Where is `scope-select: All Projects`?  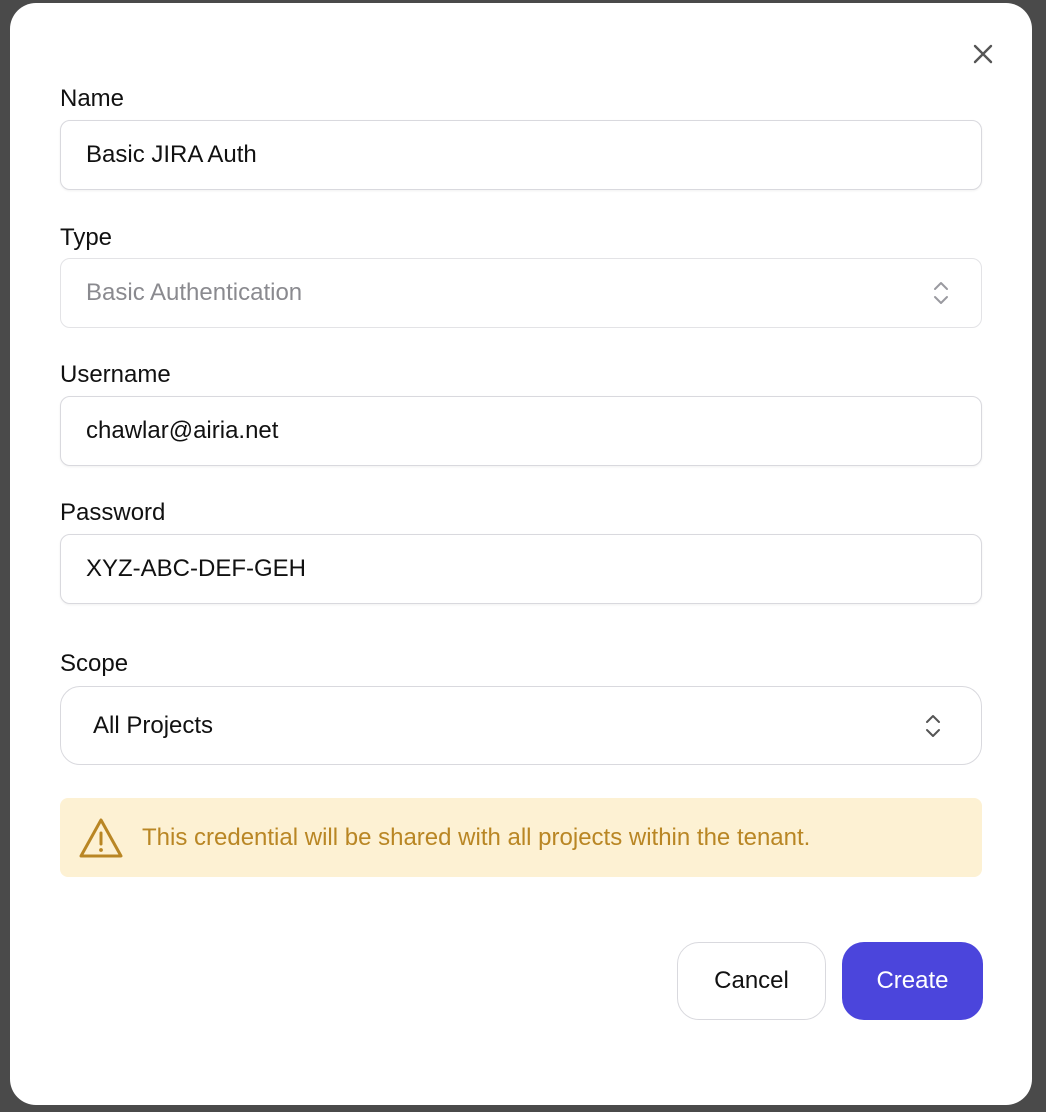
scope-select: All Projects is located at coordinates (521, 725).